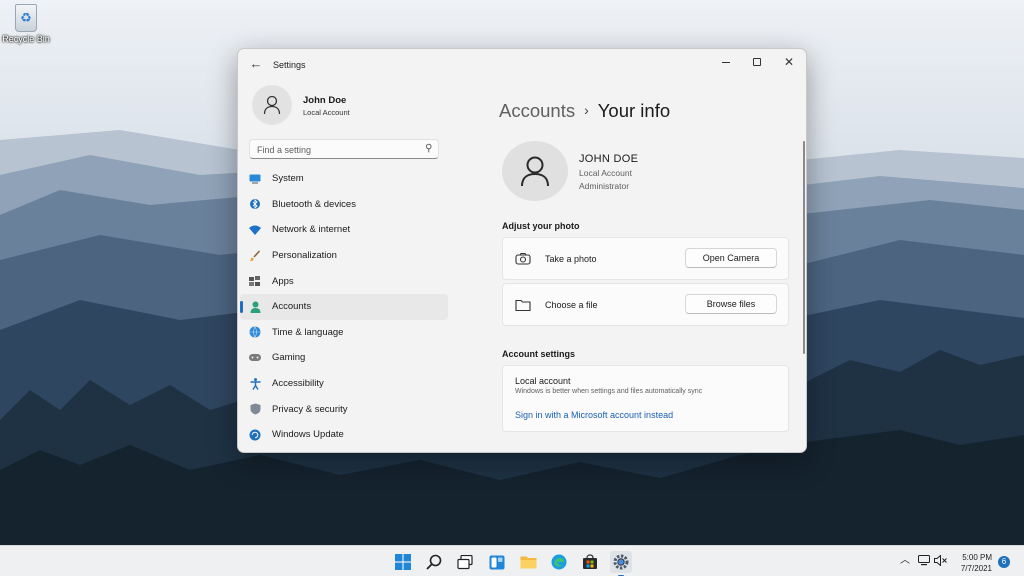 The height and width of the screenshot is (576, 1024). Describe the element at coordinates (283, 281) in the screenshot. I see `nav-label-apps: Apps` at that location.